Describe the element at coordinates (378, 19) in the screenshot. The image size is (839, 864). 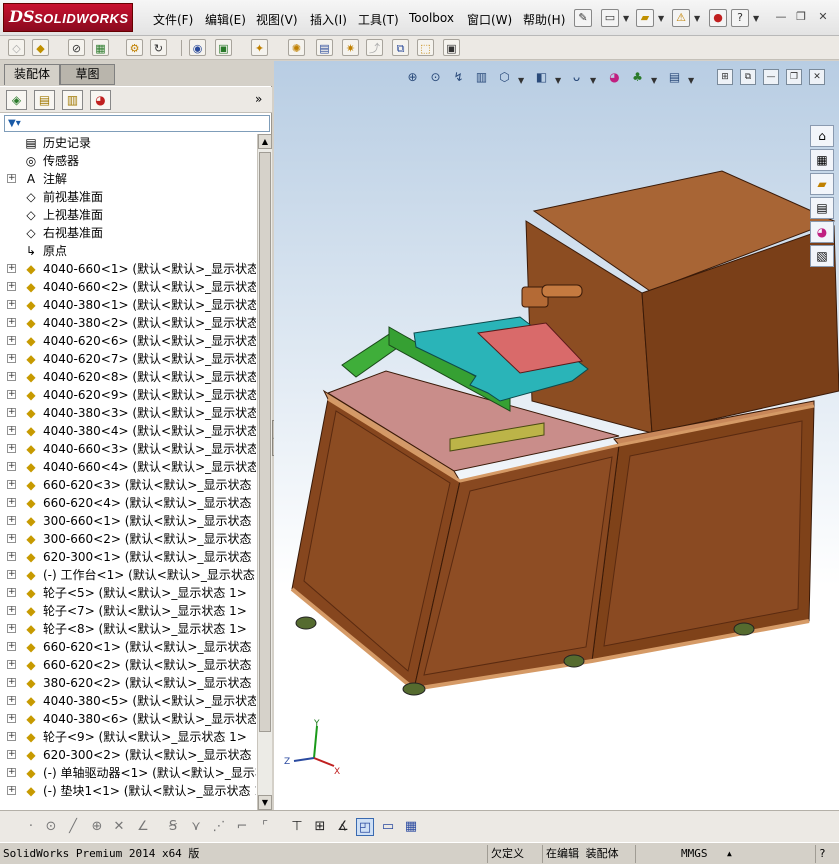
I see `menu-tools: 工具(T)` at that location.